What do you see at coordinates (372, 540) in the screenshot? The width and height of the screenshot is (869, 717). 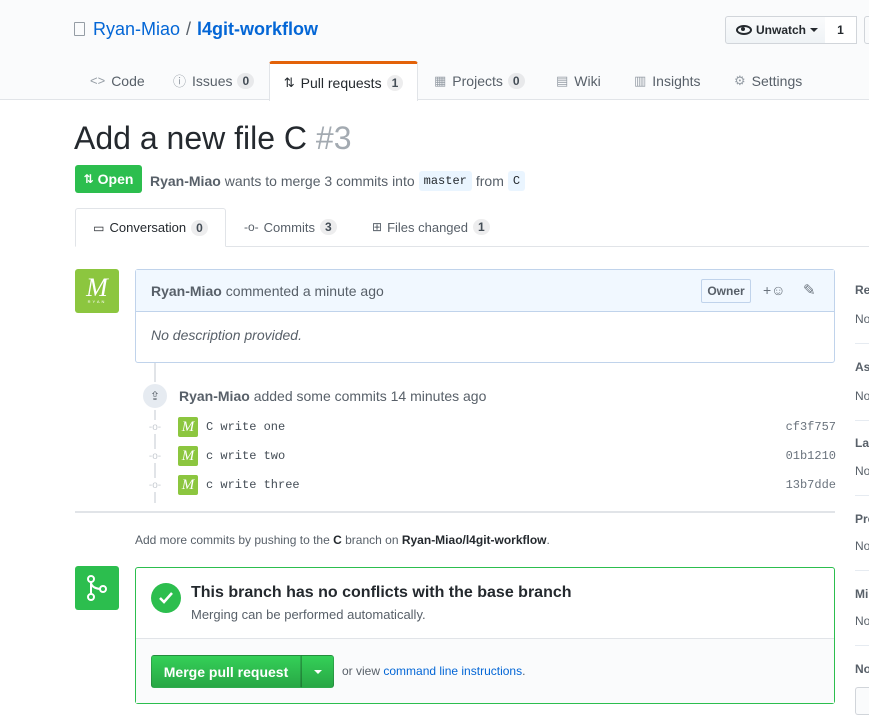 I see `hint-middle: branch on` at bounding box center [372, 540].